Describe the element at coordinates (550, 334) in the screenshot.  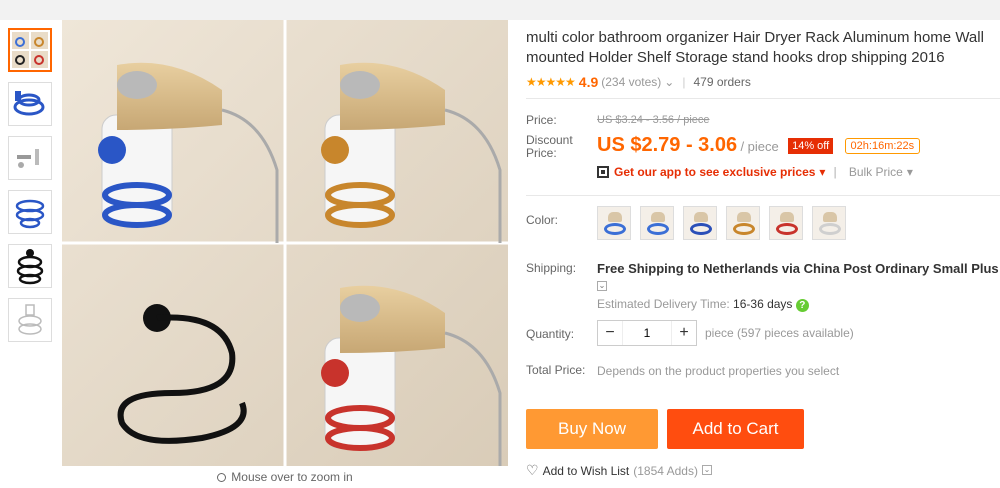
I see `quantity-label: Quantity:` at that location.